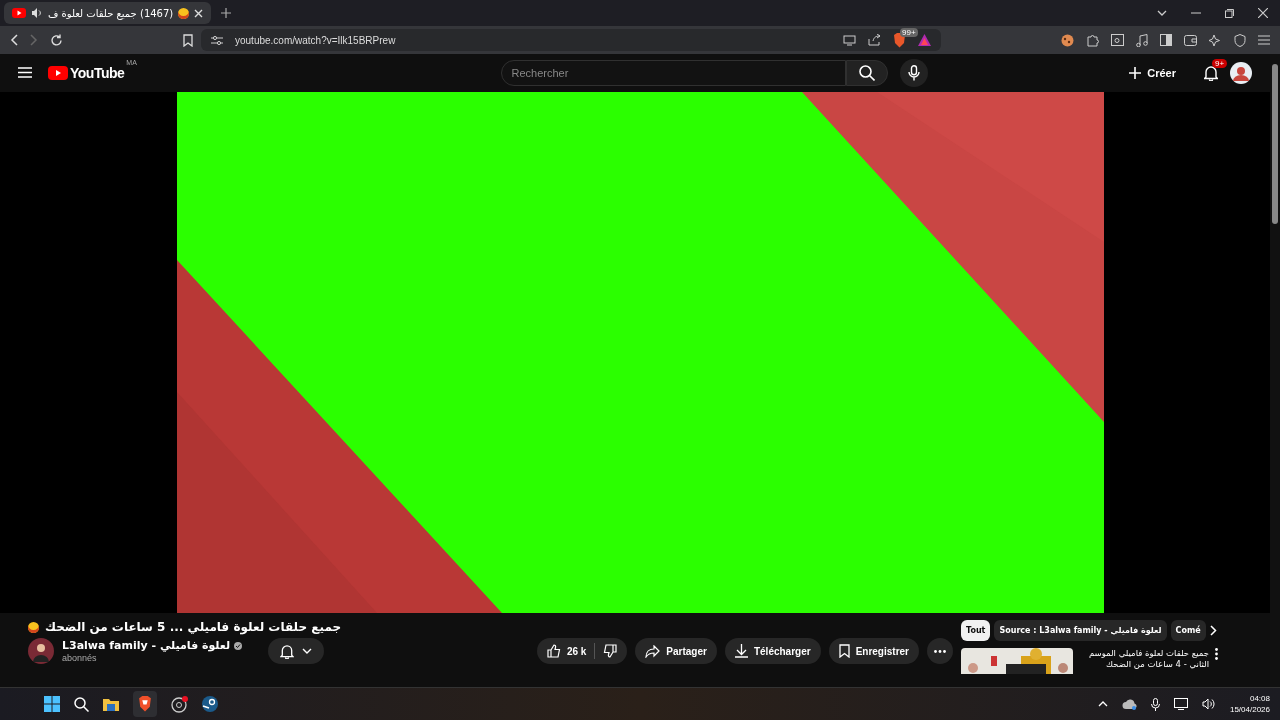  Describe the element at coordinates (296, 651) in the screenshot. I see `notification-bell-button` at that location.